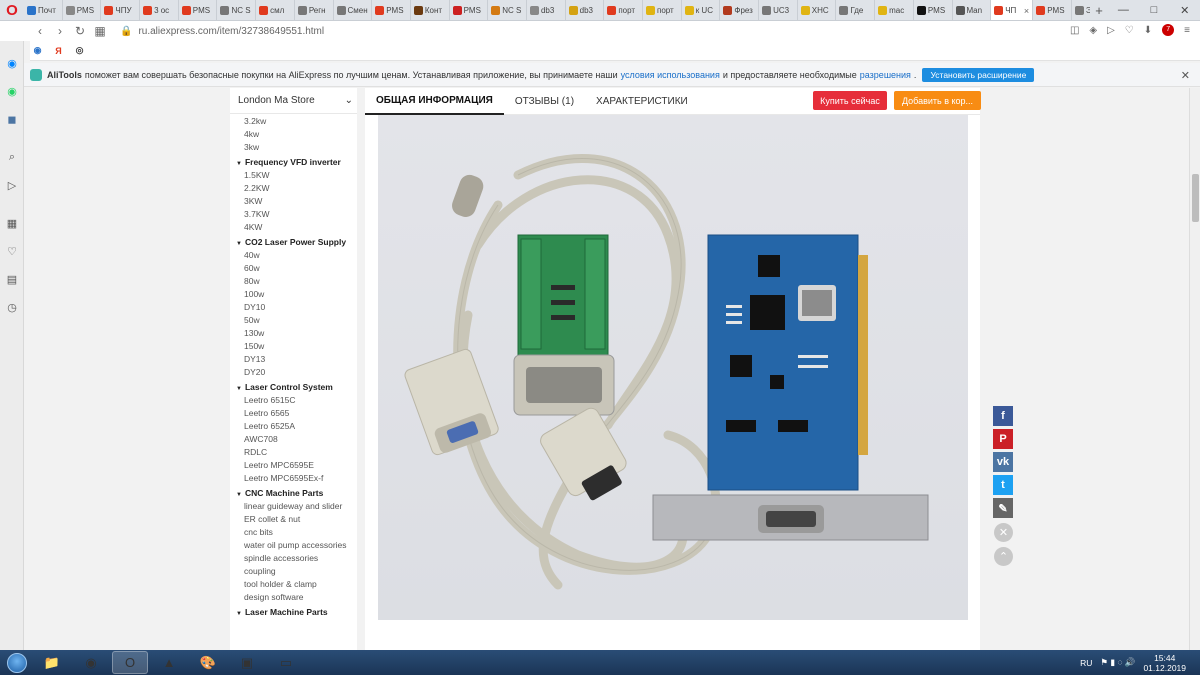 This screenshot has height=675, width=1200. What do you see at coordinates (247, 662) in the screenshot?
I see `taskbar-app-icon: ▣` at bounding box center [247, 662].